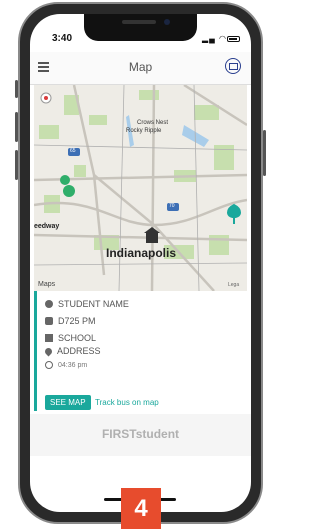  Describe the element at coordinates (140, 27) in the screenshot. I see `notch` at that location.